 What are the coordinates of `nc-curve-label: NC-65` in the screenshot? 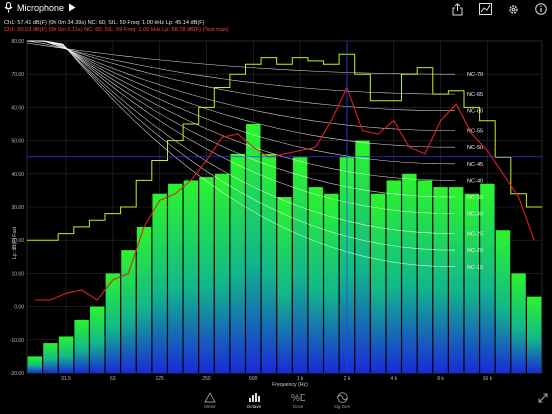 It's located at (475, 95).